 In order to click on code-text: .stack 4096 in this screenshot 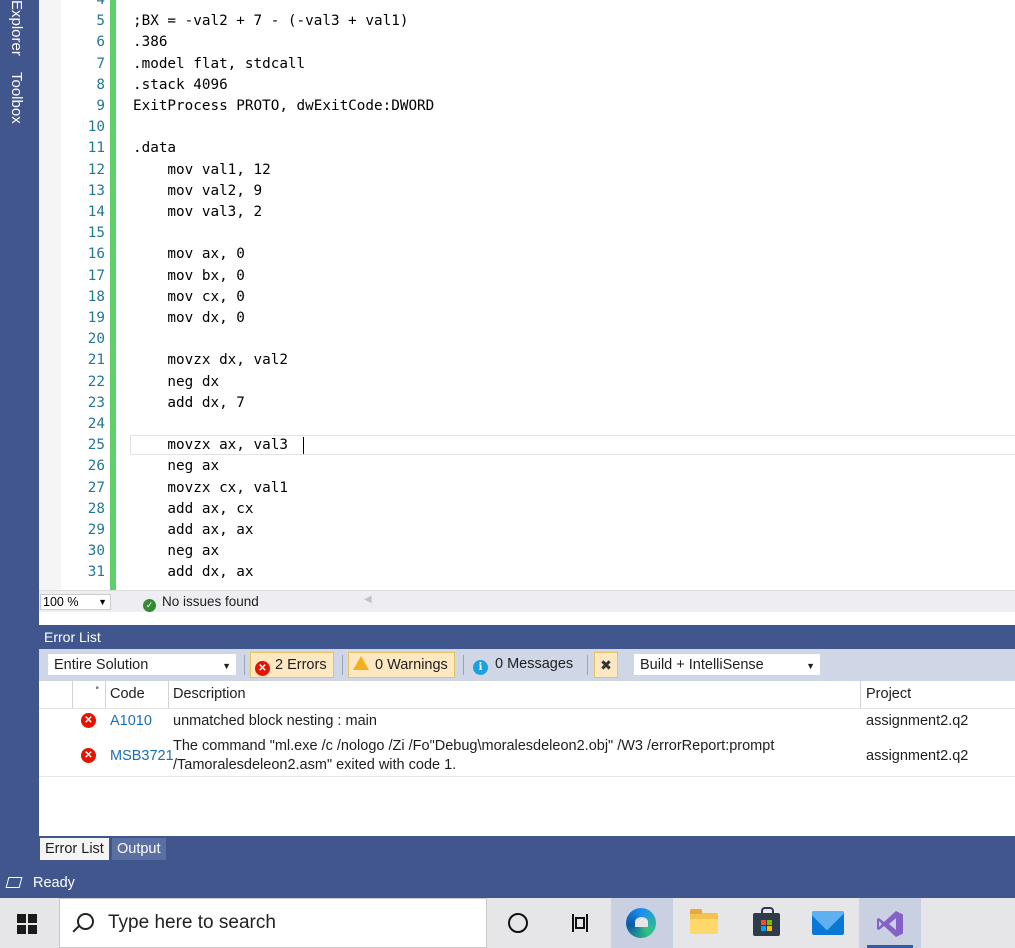, I will do `click(180, 85)`.